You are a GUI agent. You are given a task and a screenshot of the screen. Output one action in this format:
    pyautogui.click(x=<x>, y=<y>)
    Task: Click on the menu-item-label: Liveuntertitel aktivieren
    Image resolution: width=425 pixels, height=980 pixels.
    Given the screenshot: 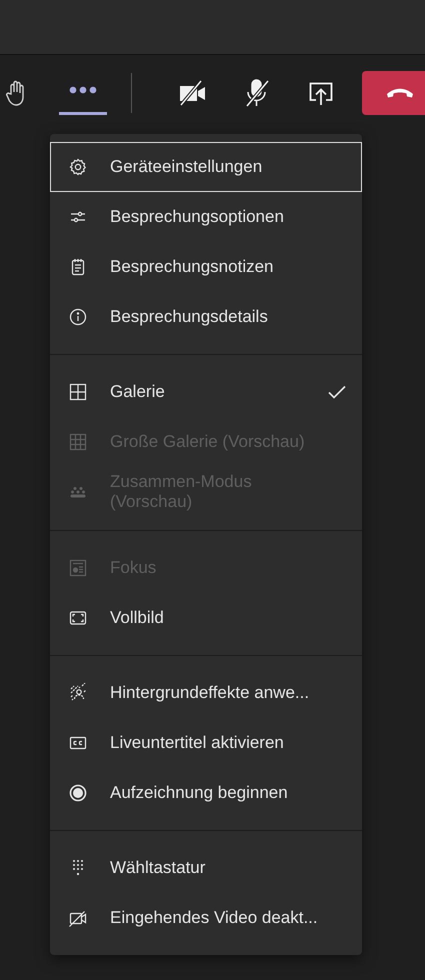 What is the action you would take?
    pyautogui.click(x=197, y=742)
    